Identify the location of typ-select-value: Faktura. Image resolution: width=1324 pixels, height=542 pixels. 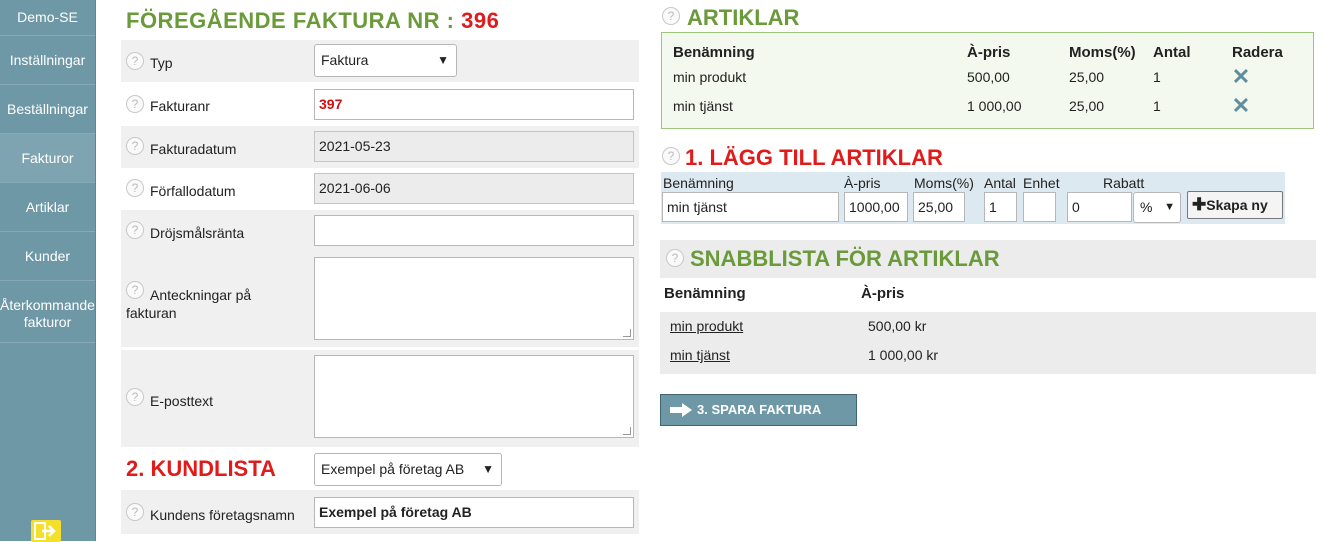
(345, 60).